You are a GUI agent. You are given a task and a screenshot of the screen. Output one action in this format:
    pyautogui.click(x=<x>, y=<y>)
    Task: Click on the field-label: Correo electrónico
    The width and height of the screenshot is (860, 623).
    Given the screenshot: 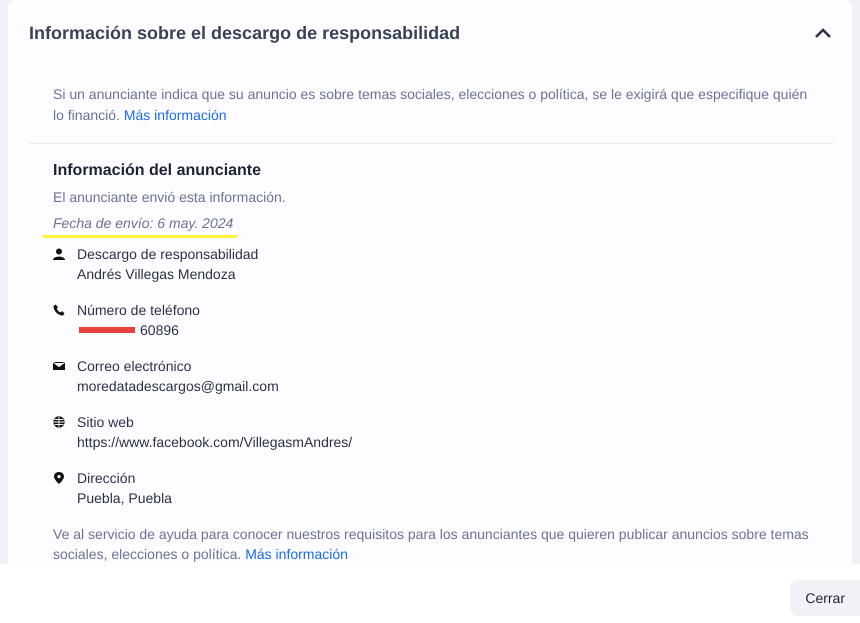 What is the action you would take?
    pyautogui.click(x=134, y=366)
    